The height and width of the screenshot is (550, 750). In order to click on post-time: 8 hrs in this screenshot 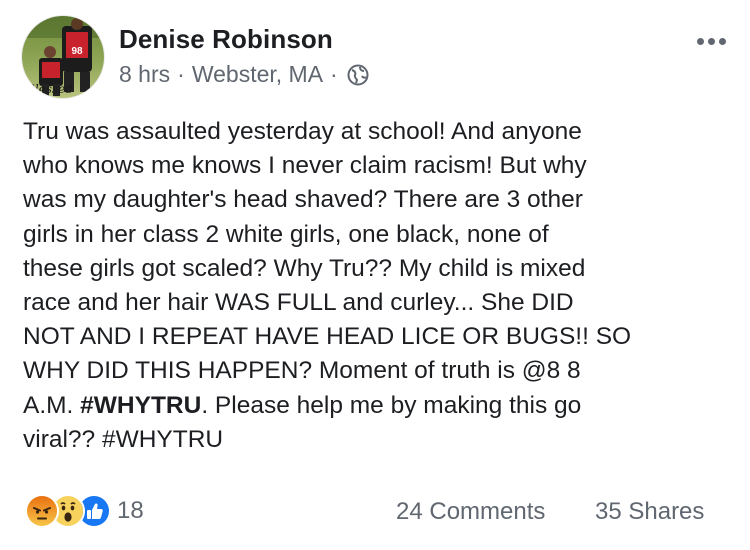, I will do `click(144, 74)`.